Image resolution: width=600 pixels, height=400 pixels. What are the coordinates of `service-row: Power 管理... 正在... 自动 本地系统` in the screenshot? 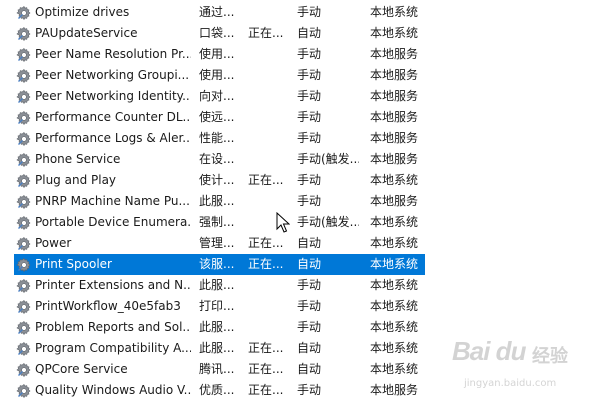 It's located at (300, 243).